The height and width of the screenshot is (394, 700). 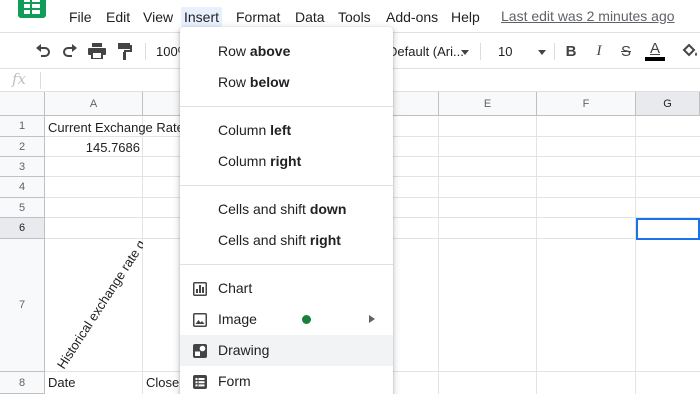 What do you see at coordinates (668, 104) in the screenshot?
I see `column-header-g: G` at bounding box center [668, 104].